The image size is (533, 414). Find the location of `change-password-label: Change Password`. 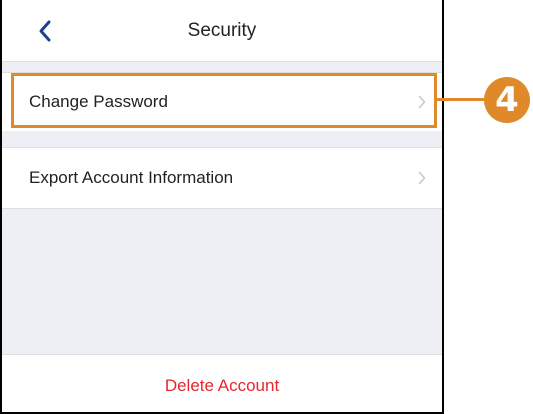

change-password-label: Change Password is located at coordinates (98, 101).